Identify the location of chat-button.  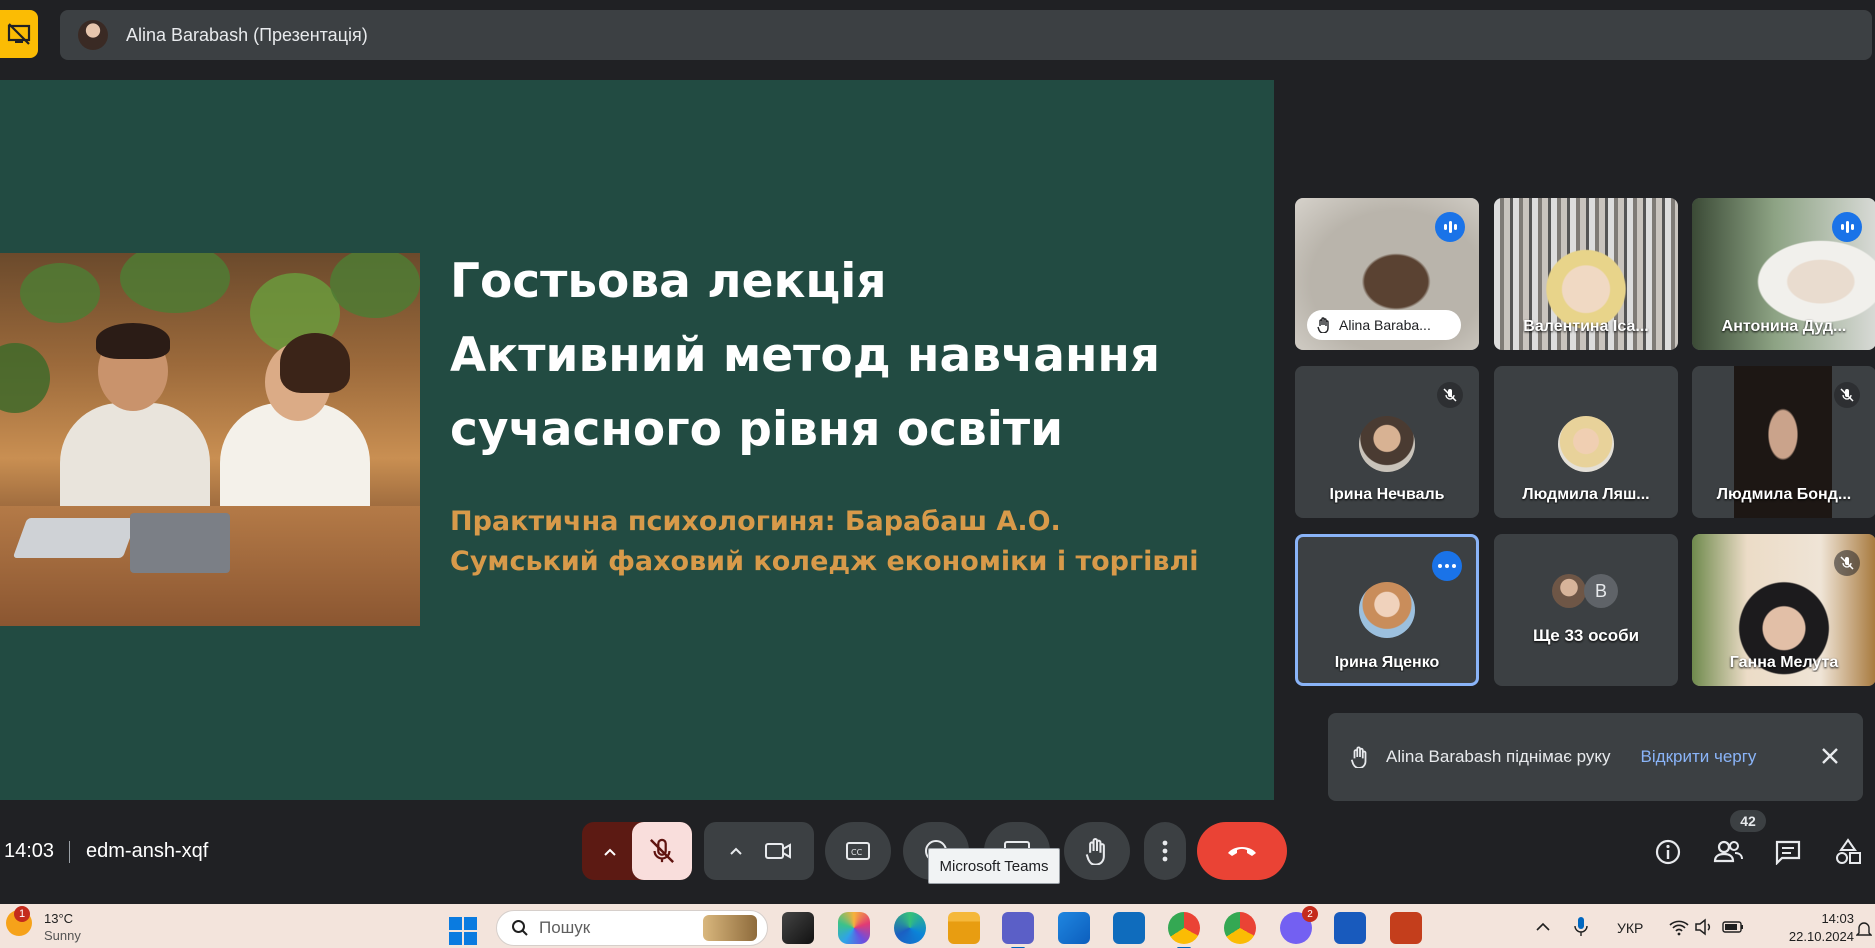
(1788, 852).